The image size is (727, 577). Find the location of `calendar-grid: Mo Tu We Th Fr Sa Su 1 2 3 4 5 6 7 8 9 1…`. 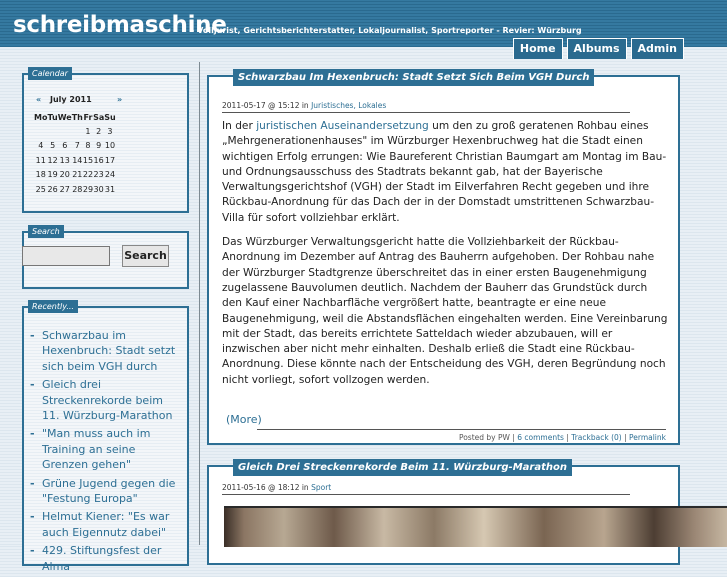

calendar-grid: Mo Tu We Th Fr Sa Su 1 2 3 4 5 6 7 8 9 1… is located at coordinates (75, 153).